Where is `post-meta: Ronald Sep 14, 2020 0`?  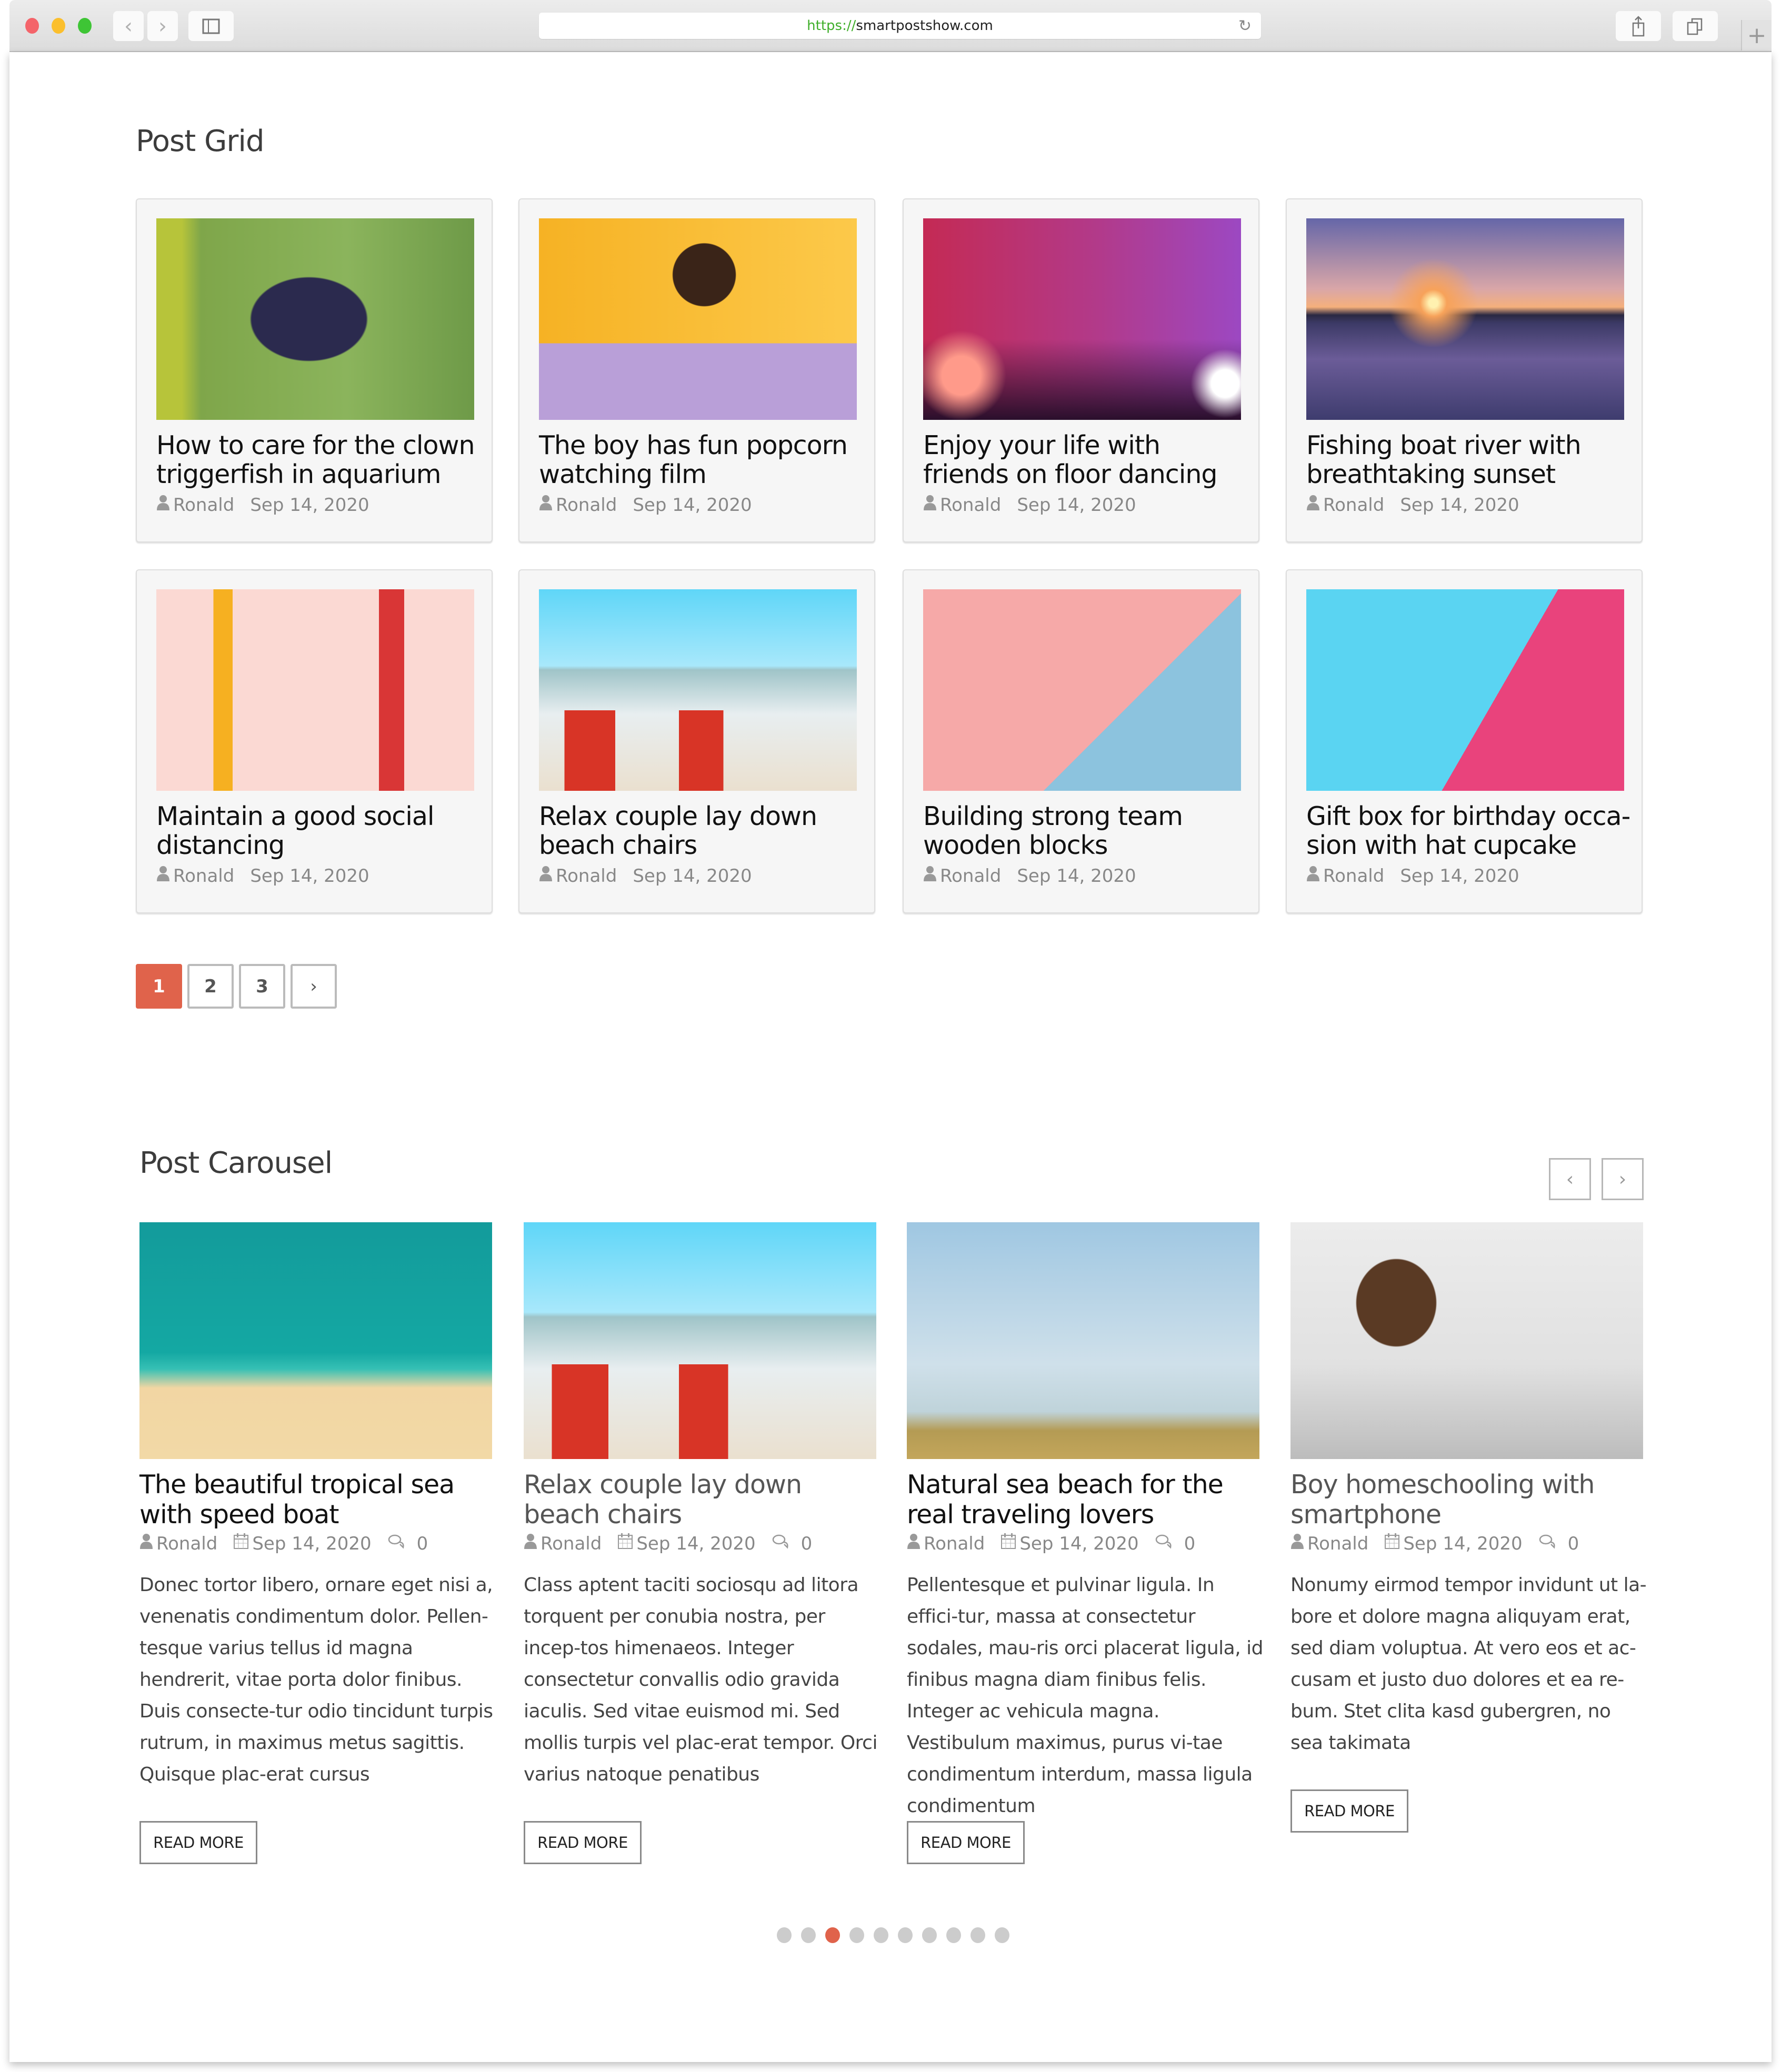 post-meta: Ronald Sep 14, 2020 0 is located at coordinates (283, 1543).